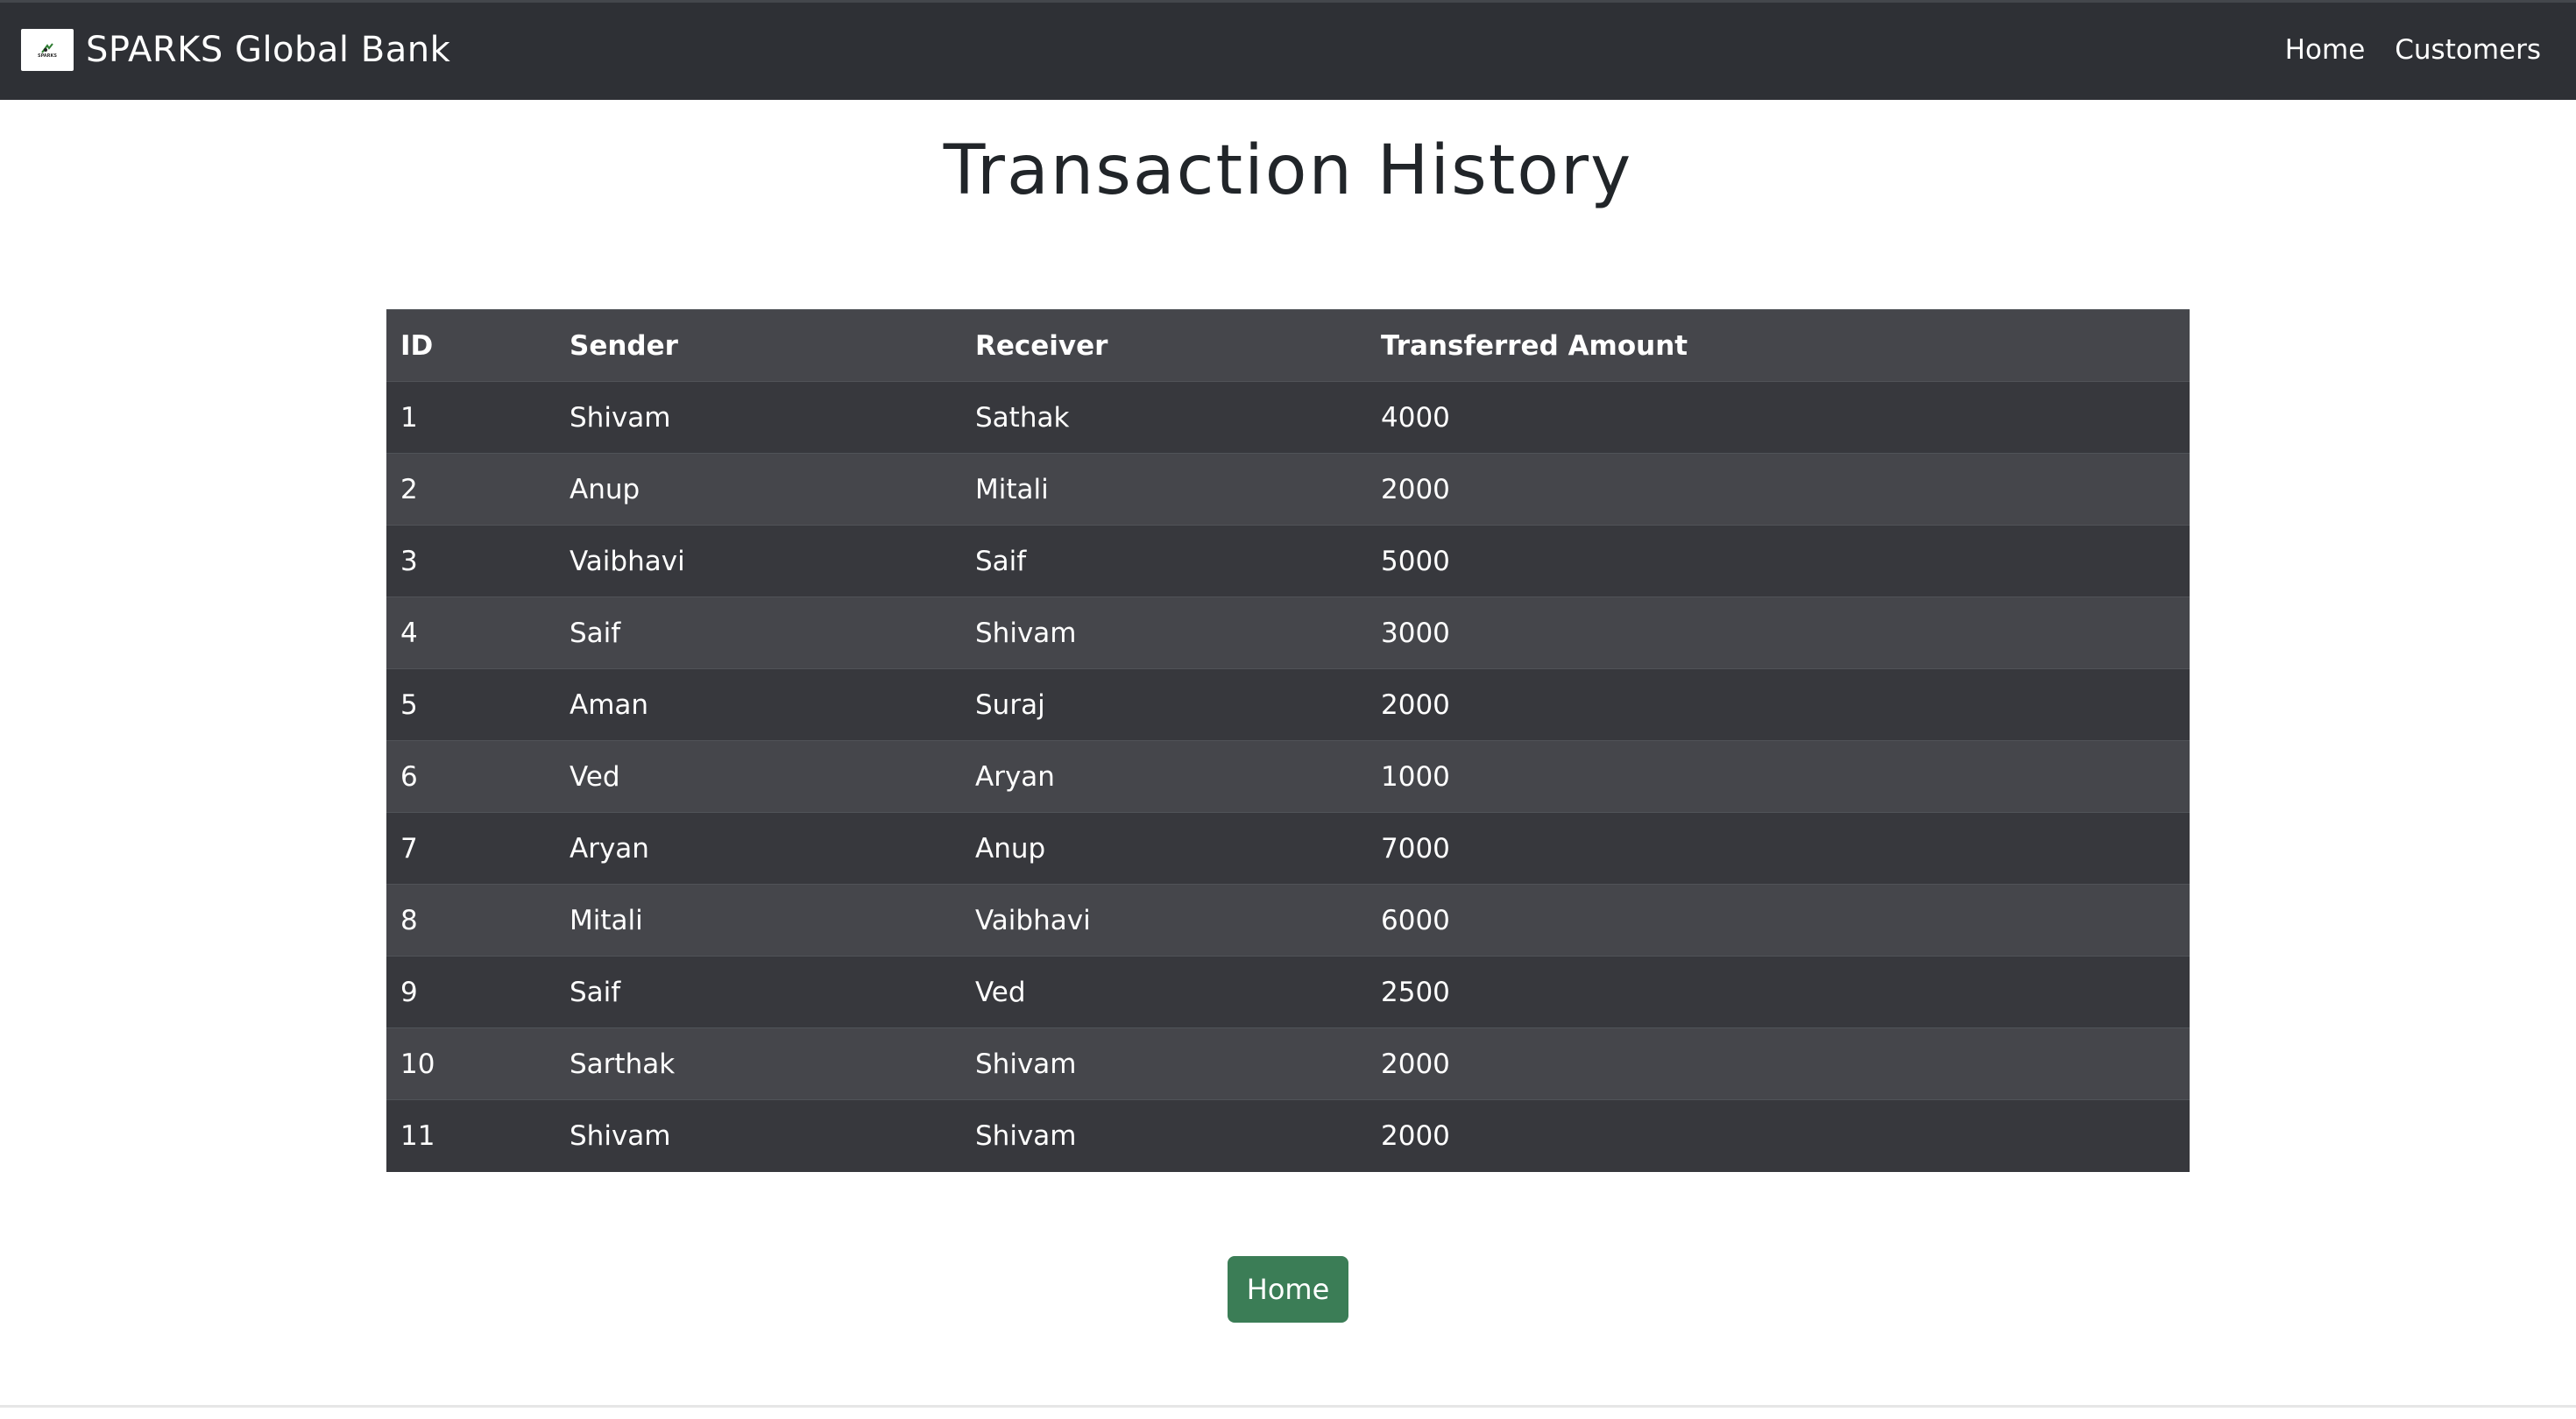 Image resolution: width=2576 pixels, height=1419 pixels. What do you see at coordinates (758, 561) in the screenshot?
I see `cell-sender: Vaibhavi` at bounding box center [758, 561].